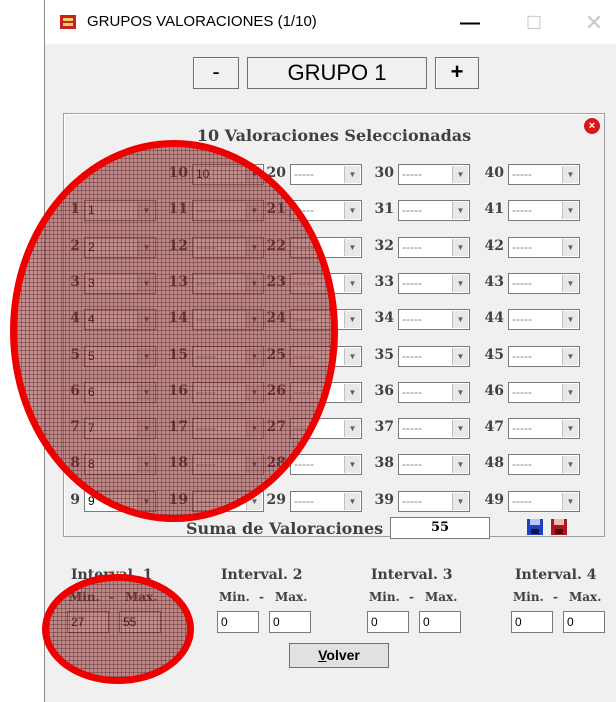  I want to click on sum-value: 55, so click(440, 528).